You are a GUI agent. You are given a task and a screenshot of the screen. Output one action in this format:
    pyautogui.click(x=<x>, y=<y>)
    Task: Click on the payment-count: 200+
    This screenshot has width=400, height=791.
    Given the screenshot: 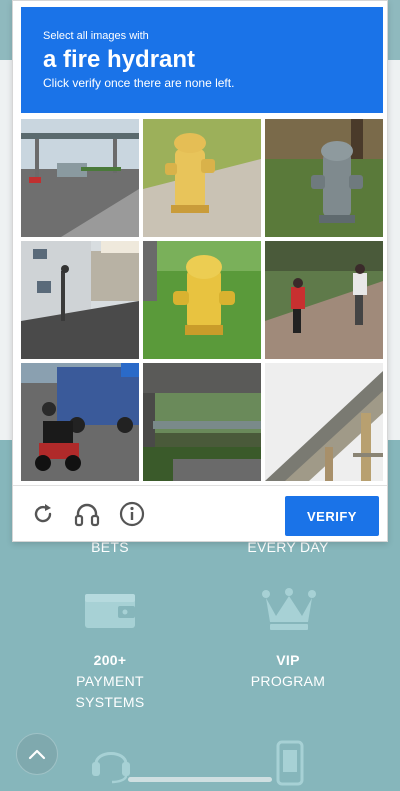 What is the action you would take?
    pyautogui.click(x=110, y=660)
    